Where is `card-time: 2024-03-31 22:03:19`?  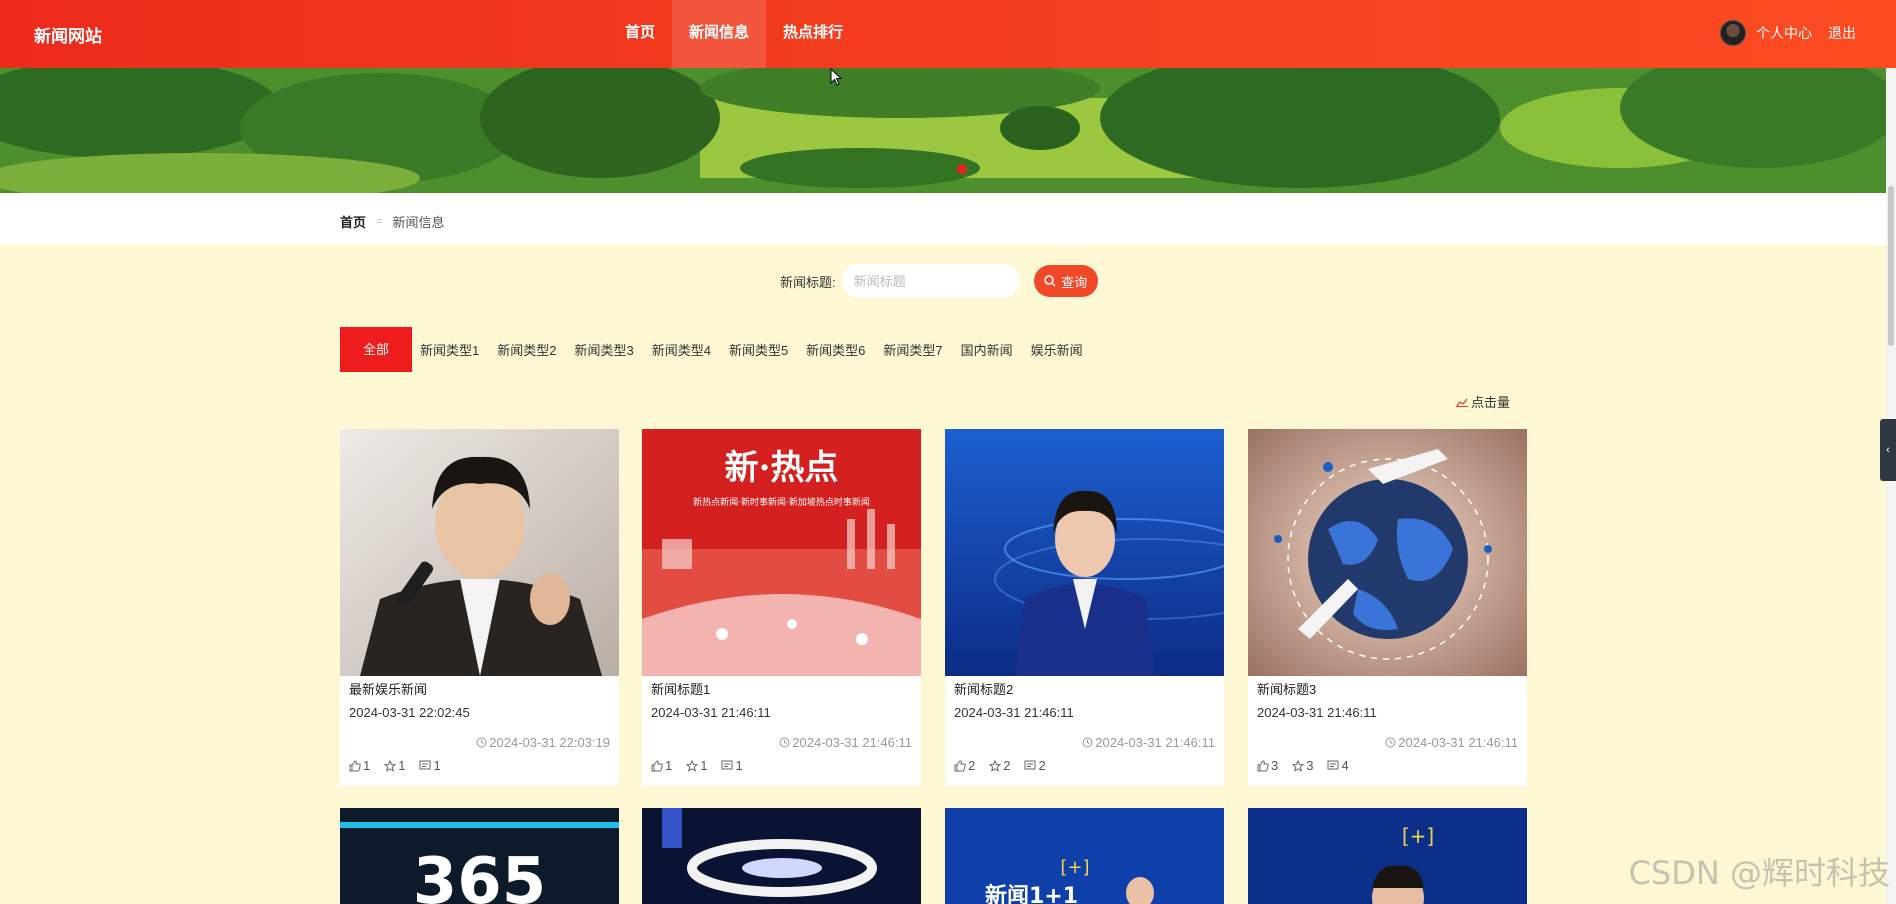
card-time: 2024-03-31 22:03:19 is located at coordinates (543, 742).